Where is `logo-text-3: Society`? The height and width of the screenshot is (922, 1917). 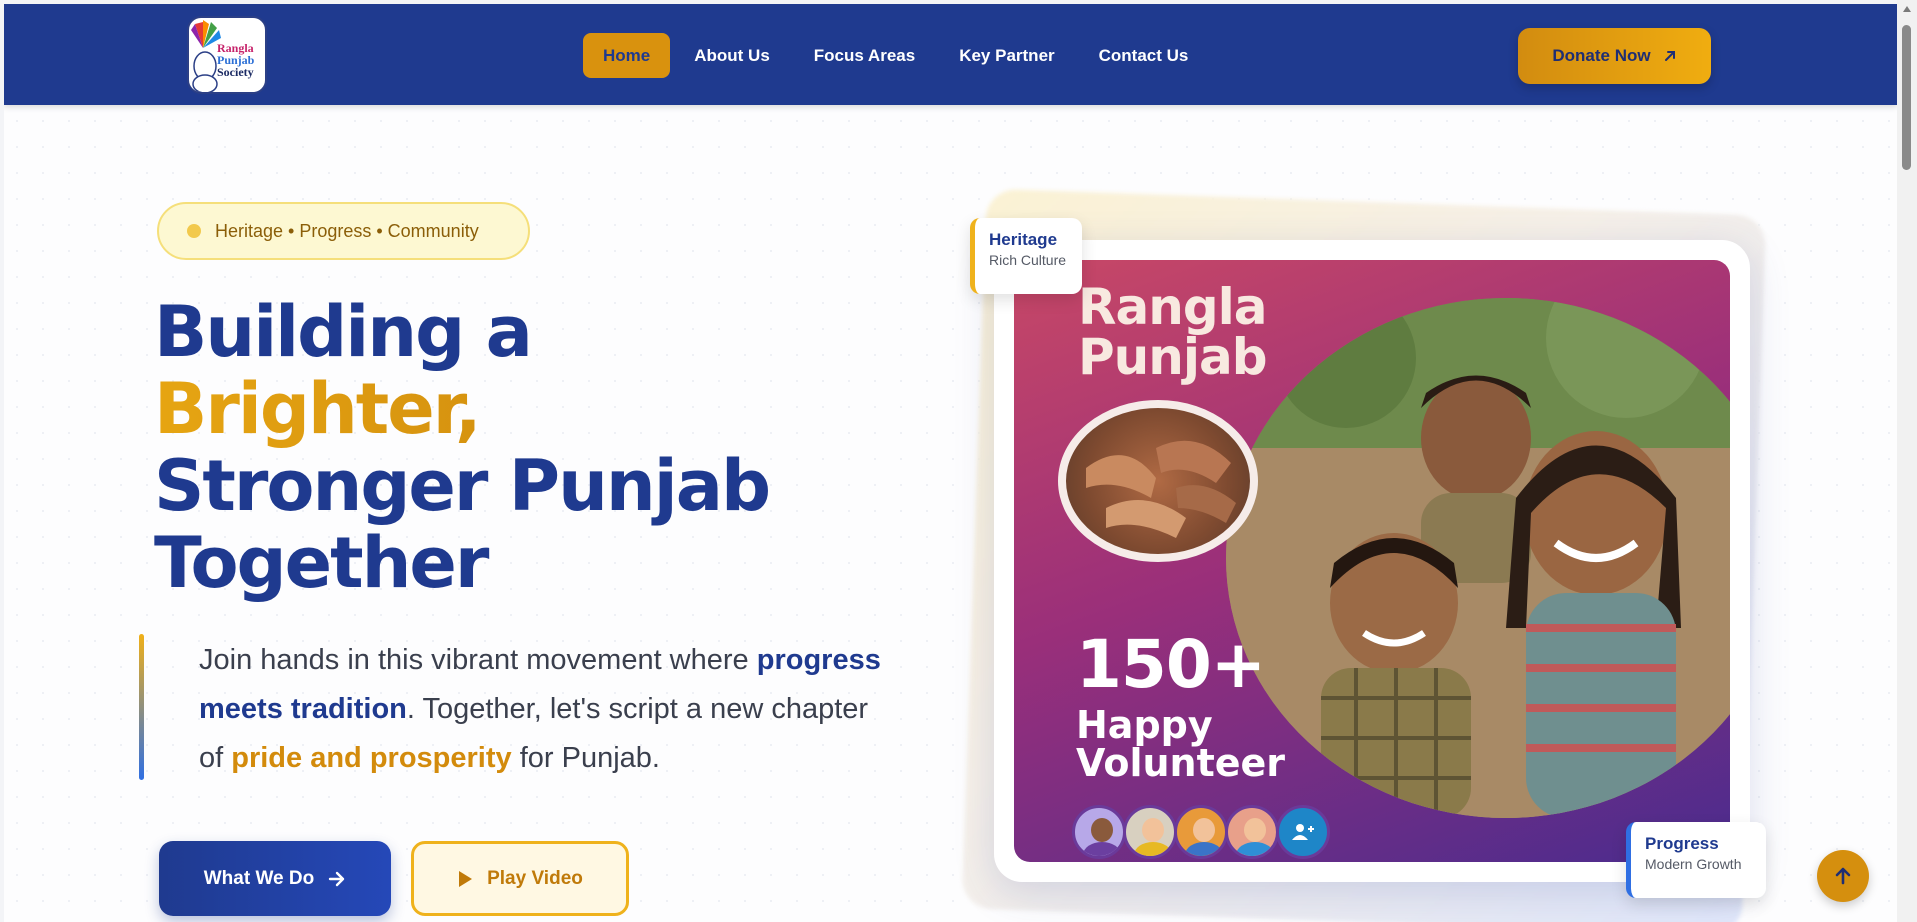 logo-text-3: Society is located at coordinates (235, 72).